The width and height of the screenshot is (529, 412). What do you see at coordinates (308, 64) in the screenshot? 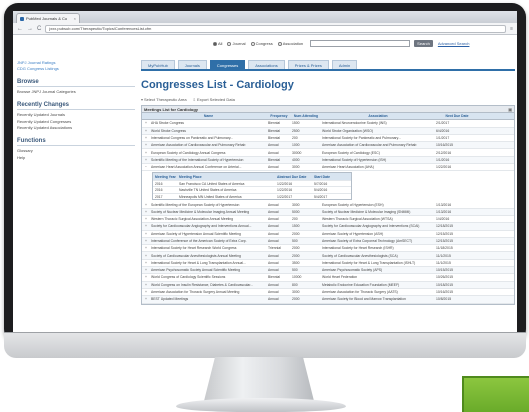
I see `tab-prizes: Prizes & Prizes` at bounding box center [308, 64].